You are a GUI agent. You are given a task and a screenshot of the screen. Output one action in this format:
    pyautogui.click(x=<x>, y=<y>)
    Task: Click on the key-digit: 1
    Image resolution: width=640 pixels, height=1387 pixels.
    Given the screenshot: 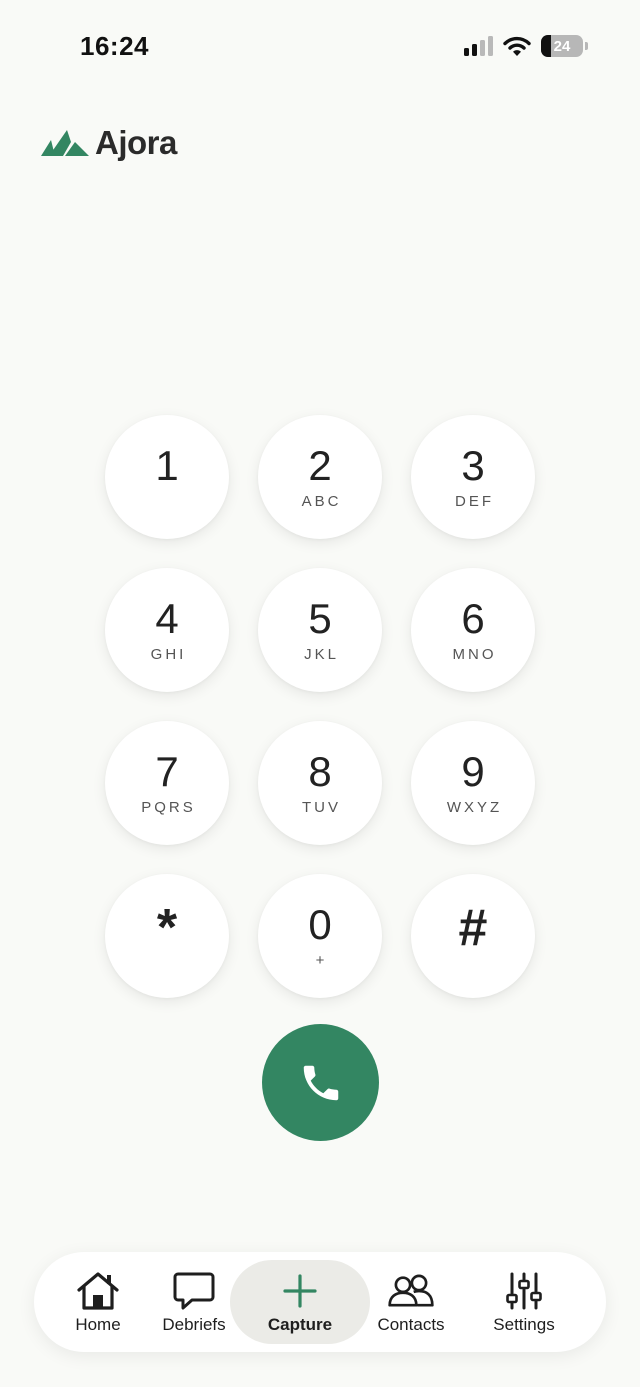 What is the action you would take?
    pyautogui.click(x=167, y=465)
    